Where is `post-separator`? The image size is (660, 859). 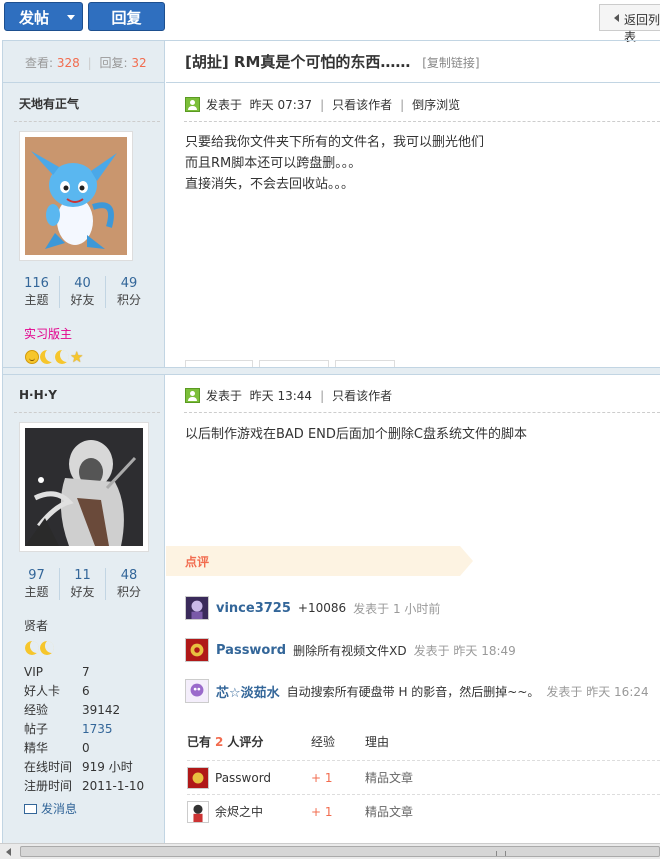
post-separator is located at coordinates (331, 371).